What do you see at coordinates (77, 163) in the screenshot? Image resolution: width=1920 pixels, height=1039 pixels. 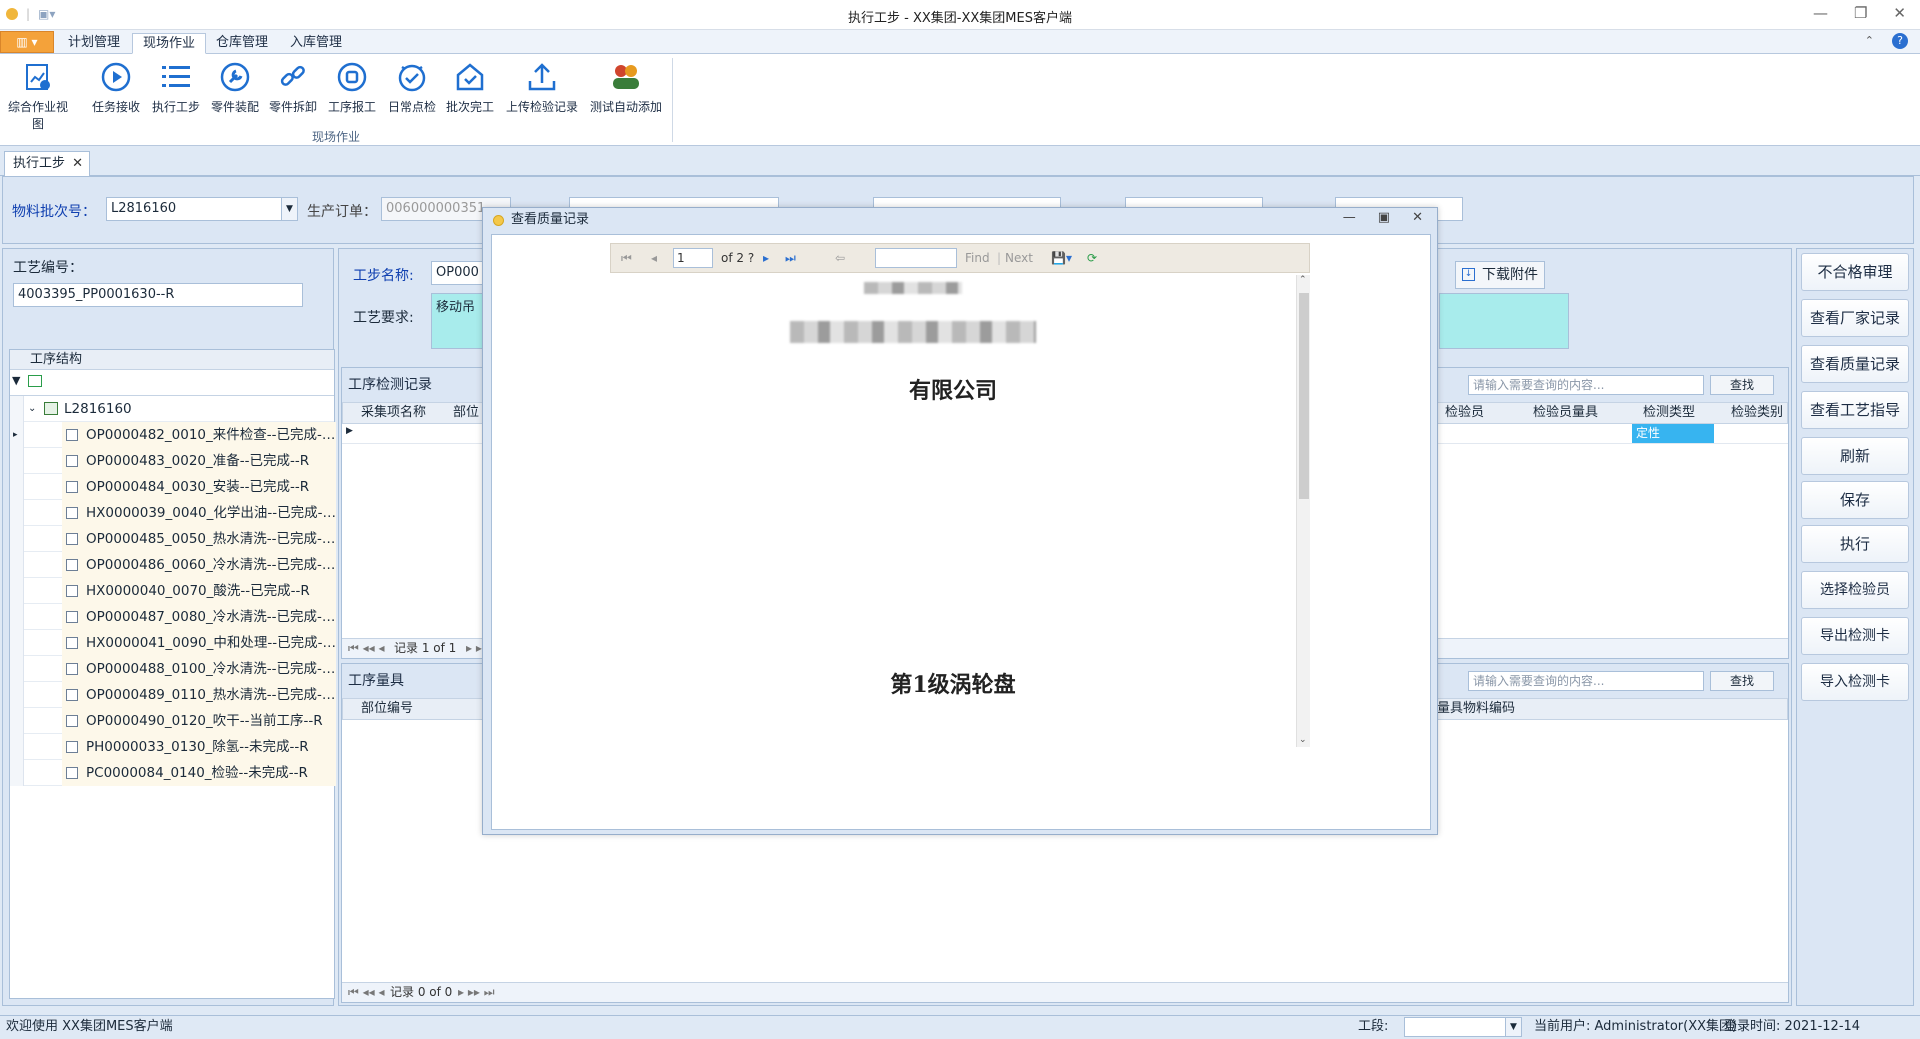 I see `close-tab-icon: ✕` at bounding box center [77, 163].